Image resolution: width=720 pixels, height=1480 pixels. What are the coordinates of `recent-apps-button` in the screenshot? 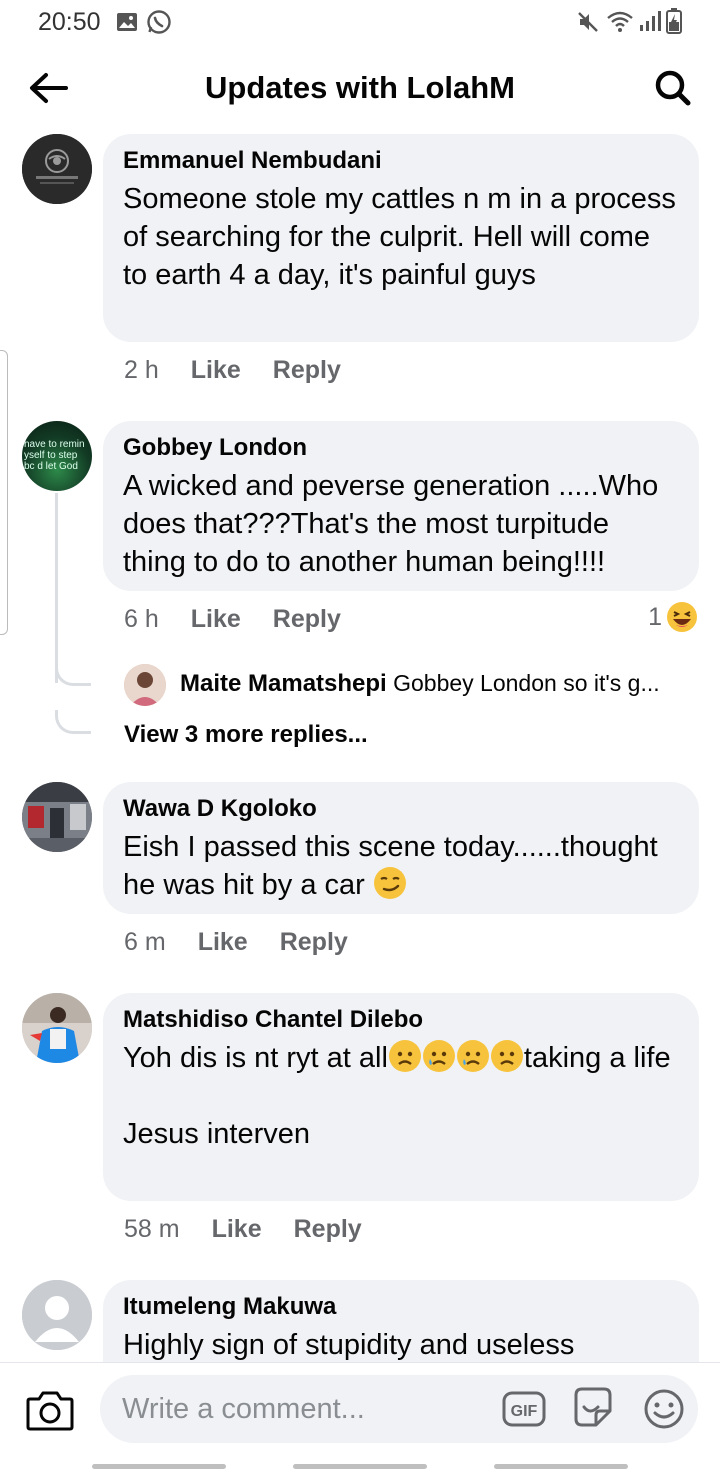 It's located at (159, 1466).